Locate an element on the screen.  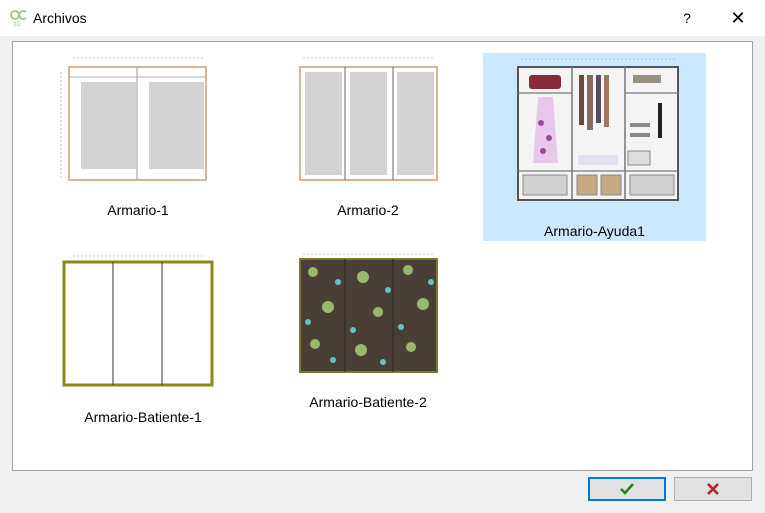
file-item-armario-1: Armario-1 is located at coordinates (138, 142).